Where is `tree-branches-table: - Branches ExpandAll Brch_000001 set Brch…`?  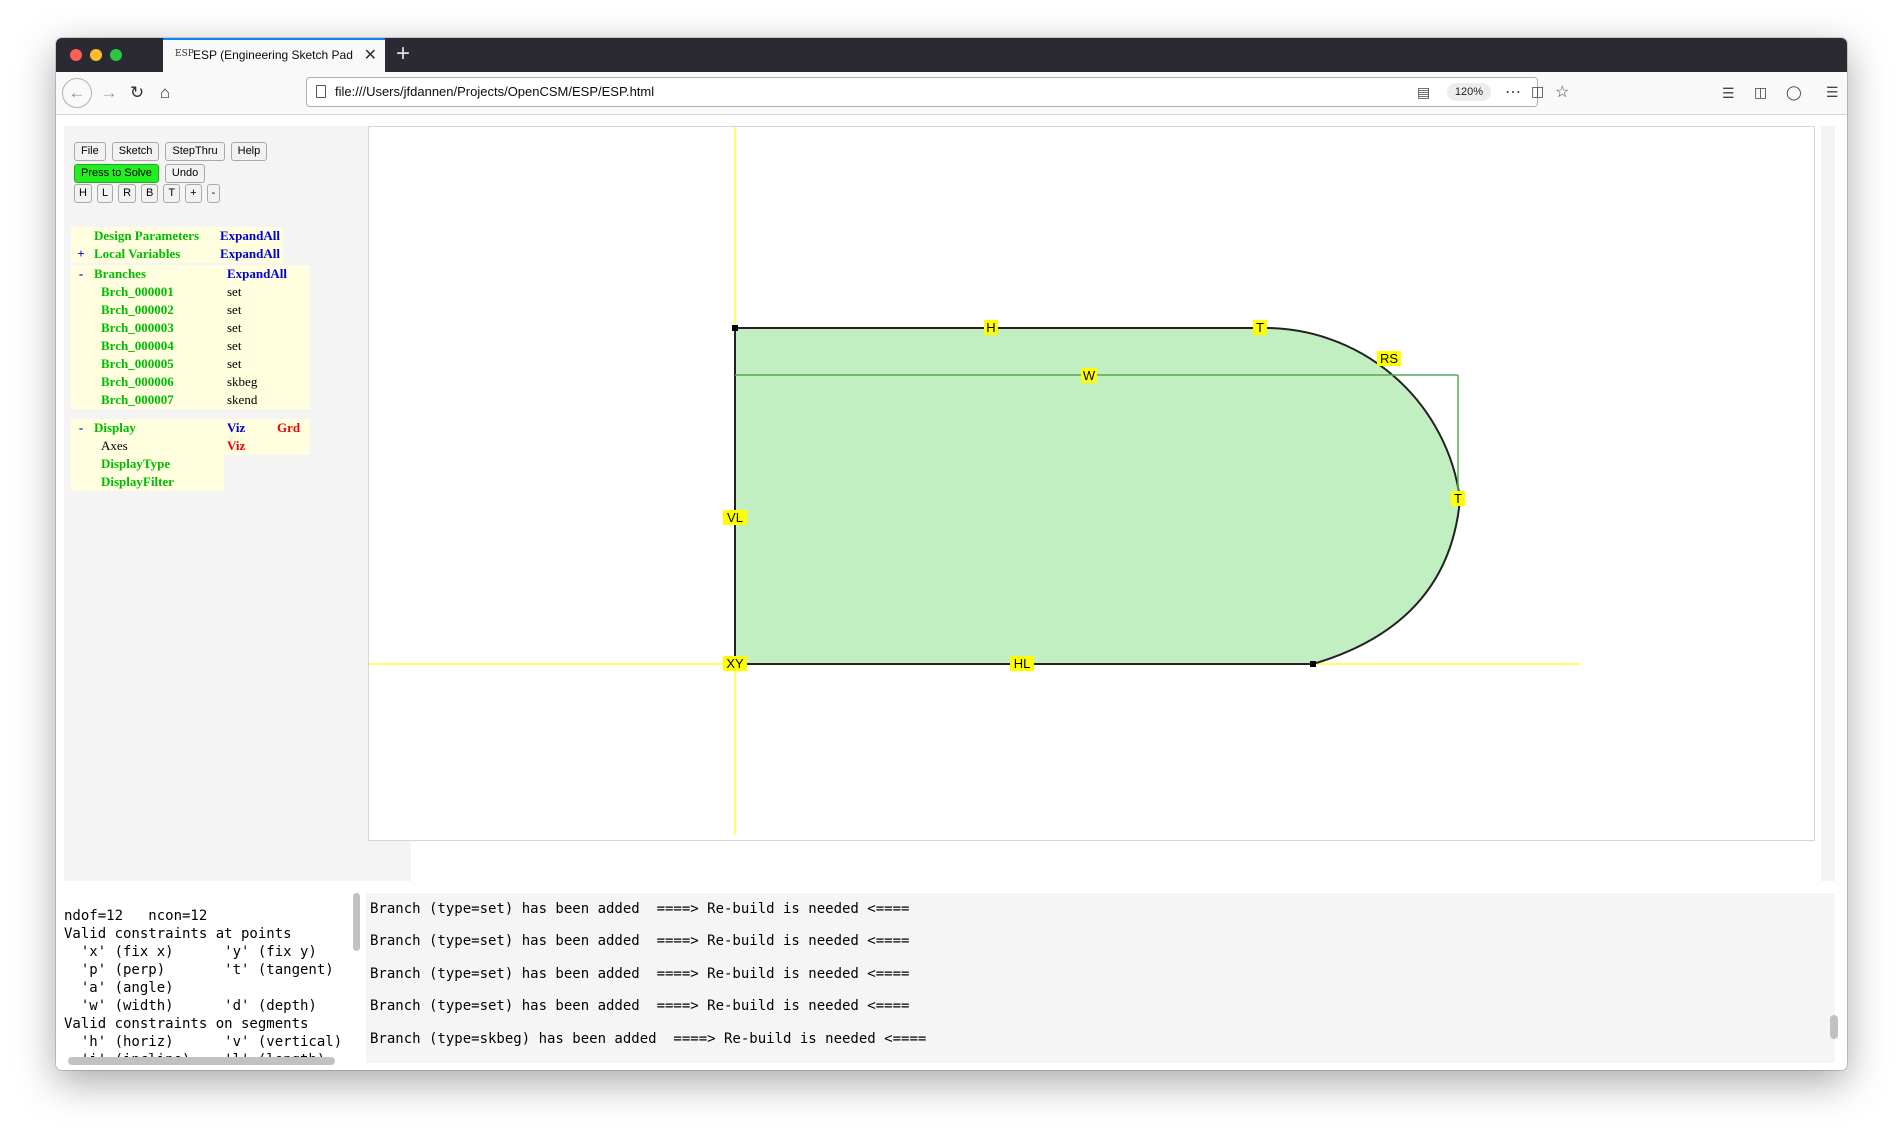
tree-branches-table: - Branches ExpandAll Brch_000001 set Brch… is located at coordinates (190, 337).